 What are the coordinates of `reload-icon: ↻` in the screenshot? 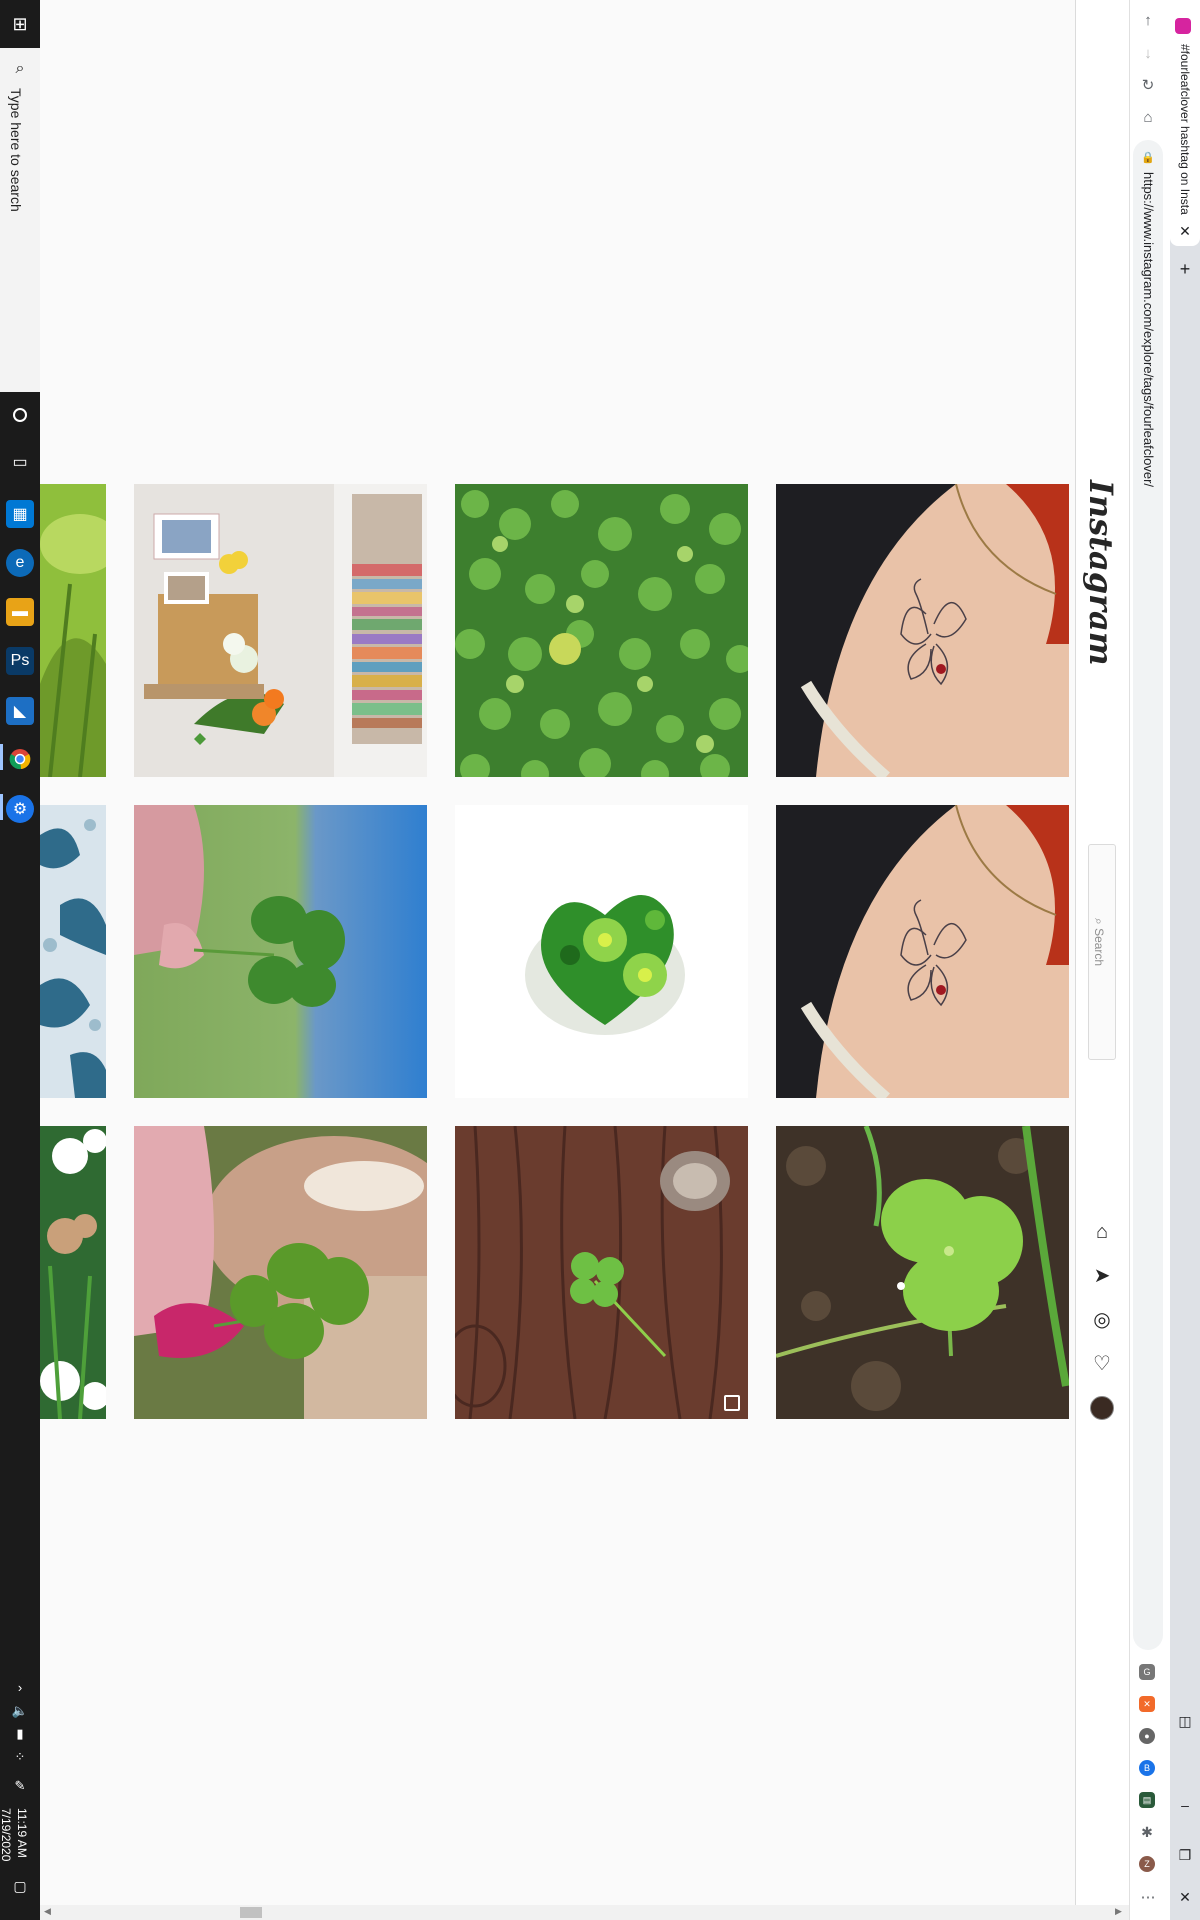 It's located at (1148, 86).